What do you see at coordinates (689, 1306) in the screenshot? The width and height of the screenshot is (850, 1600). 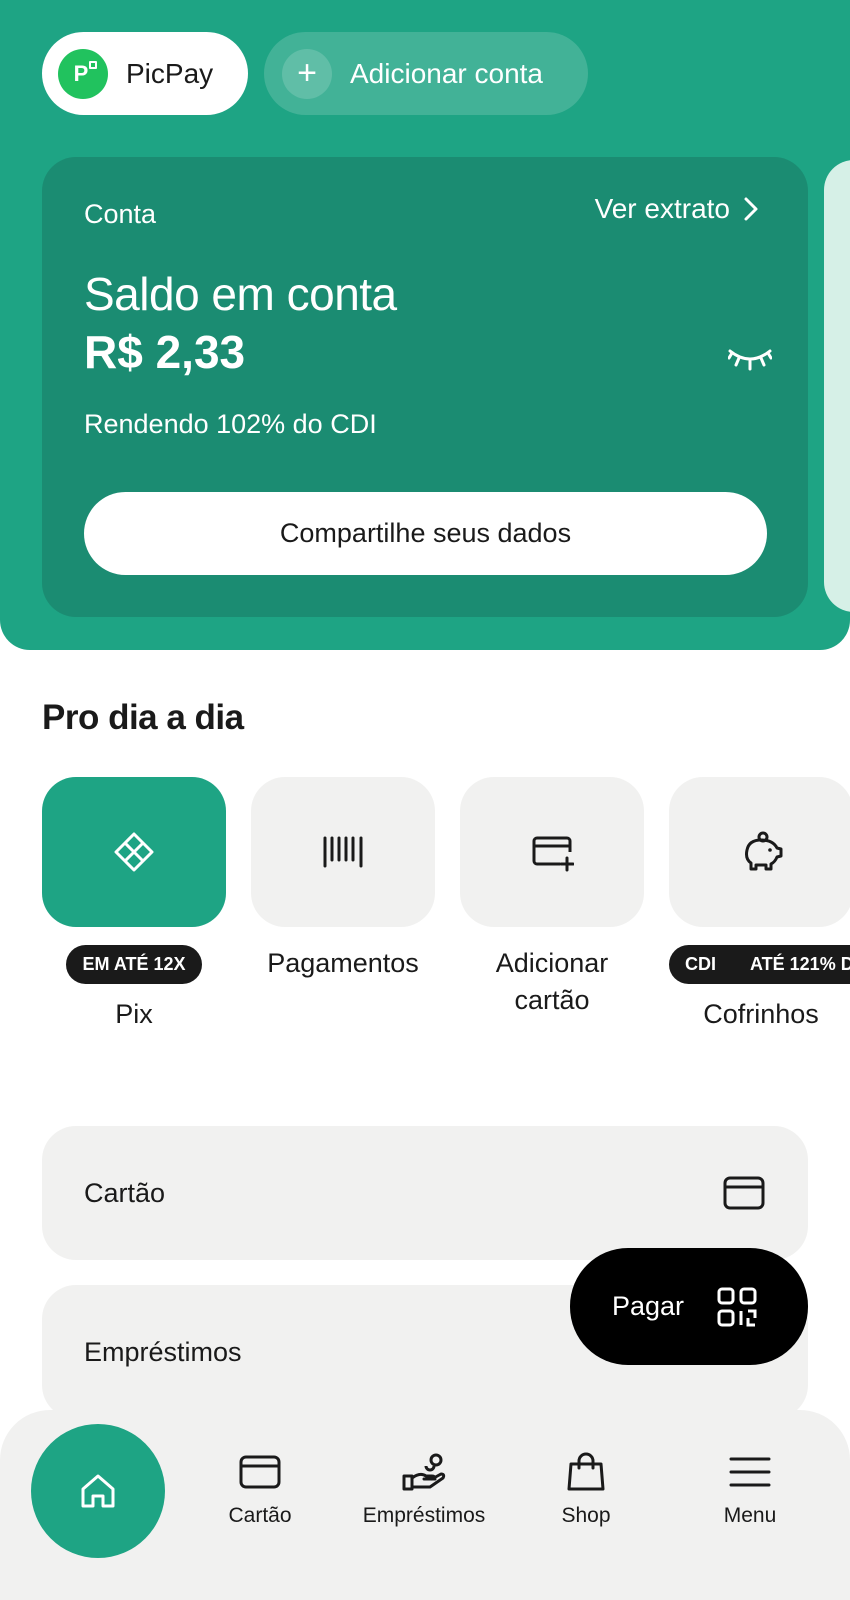 I see `pay-button: Pagar` at bounding box center [689, 1306].